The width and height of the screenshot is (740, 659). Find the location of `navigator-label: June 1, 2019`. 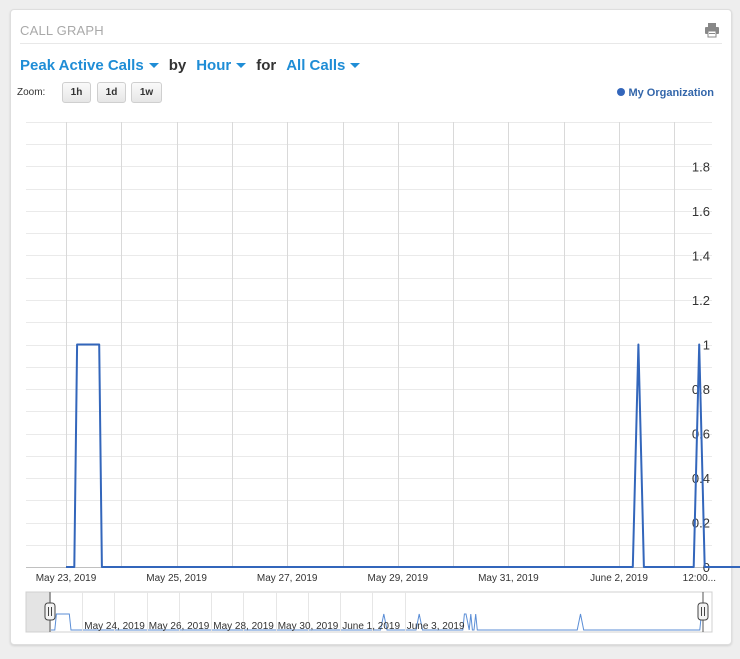

navigator-label: June 1, 2019 is located at coordinates (371, 626).